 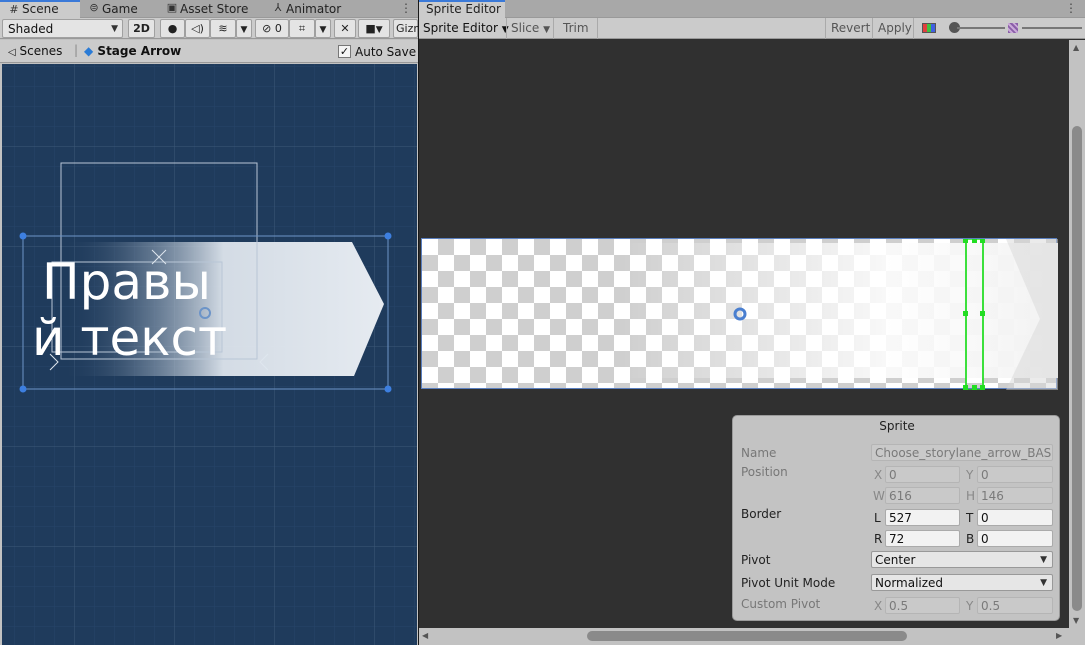 What do you see at coordinates (1015, 495) in the screenshot?
I see `size-h-field: 146` at bounding box center [1015, 495].